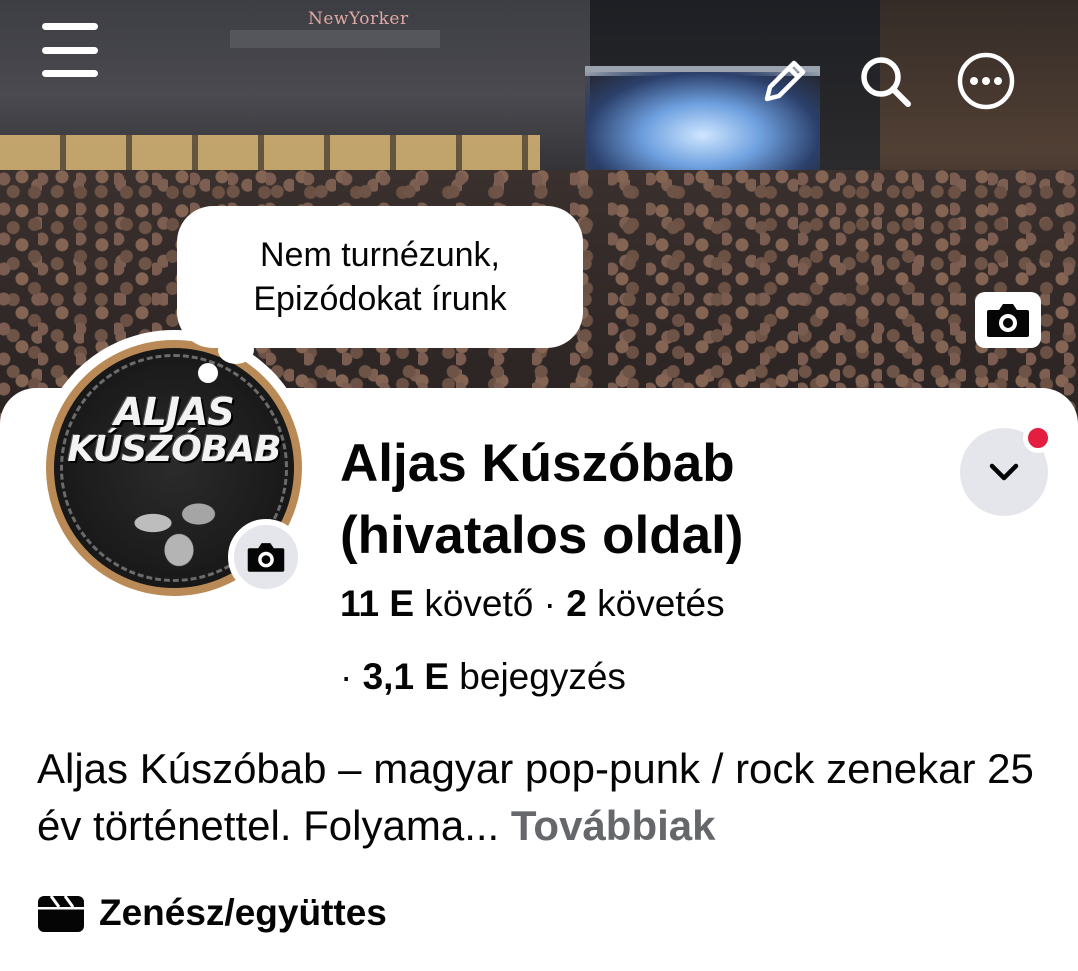 The image size is (1078, 971). What do you see at coordinates (1004, 472) in the screenshot?
I see `chevron-down-icon` at bounding box center [1004, 472].